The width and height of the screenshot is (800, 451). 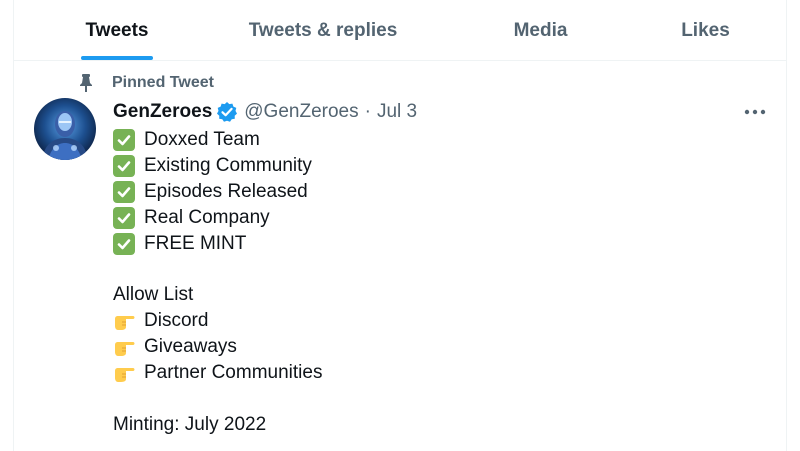 What do you see at coordinates (65, 129) in the screenshot?
I see `avatar` at bounding box center [65, 129].